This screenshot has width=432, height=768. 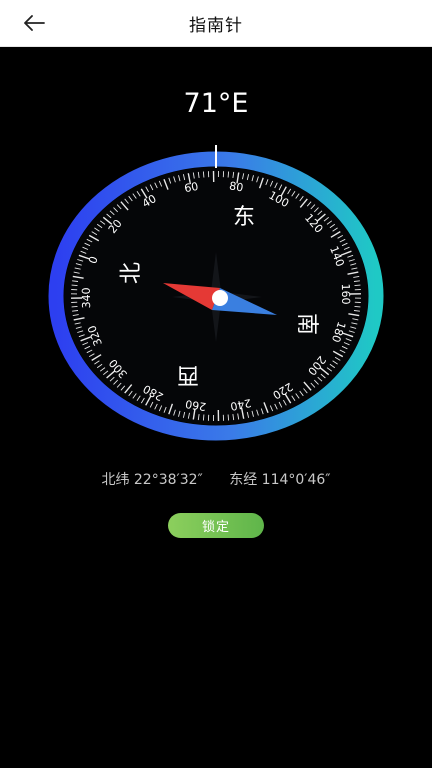 What do you see at coordinates (191, 187) in the screenshot?
I see `compass-tick-label: 60` at bounding box center [191, 187].